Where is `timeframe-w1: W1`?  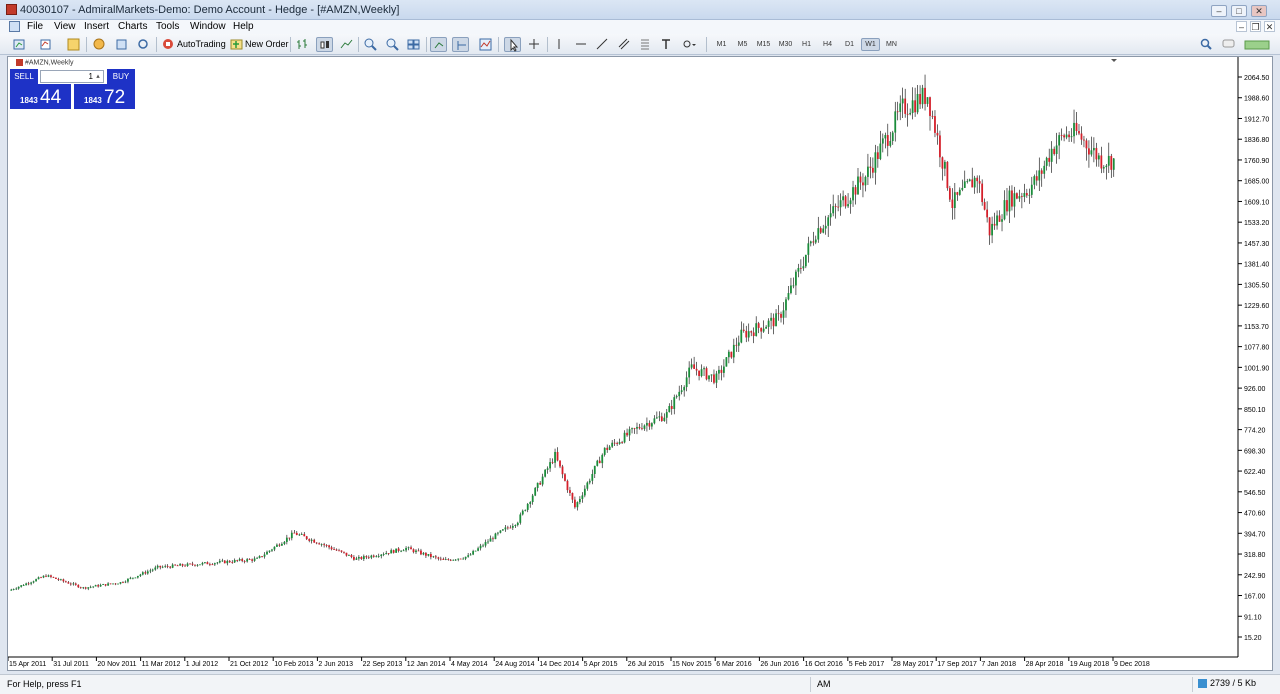
timeframe-w1: W1 is located at coordinates (870, 44).